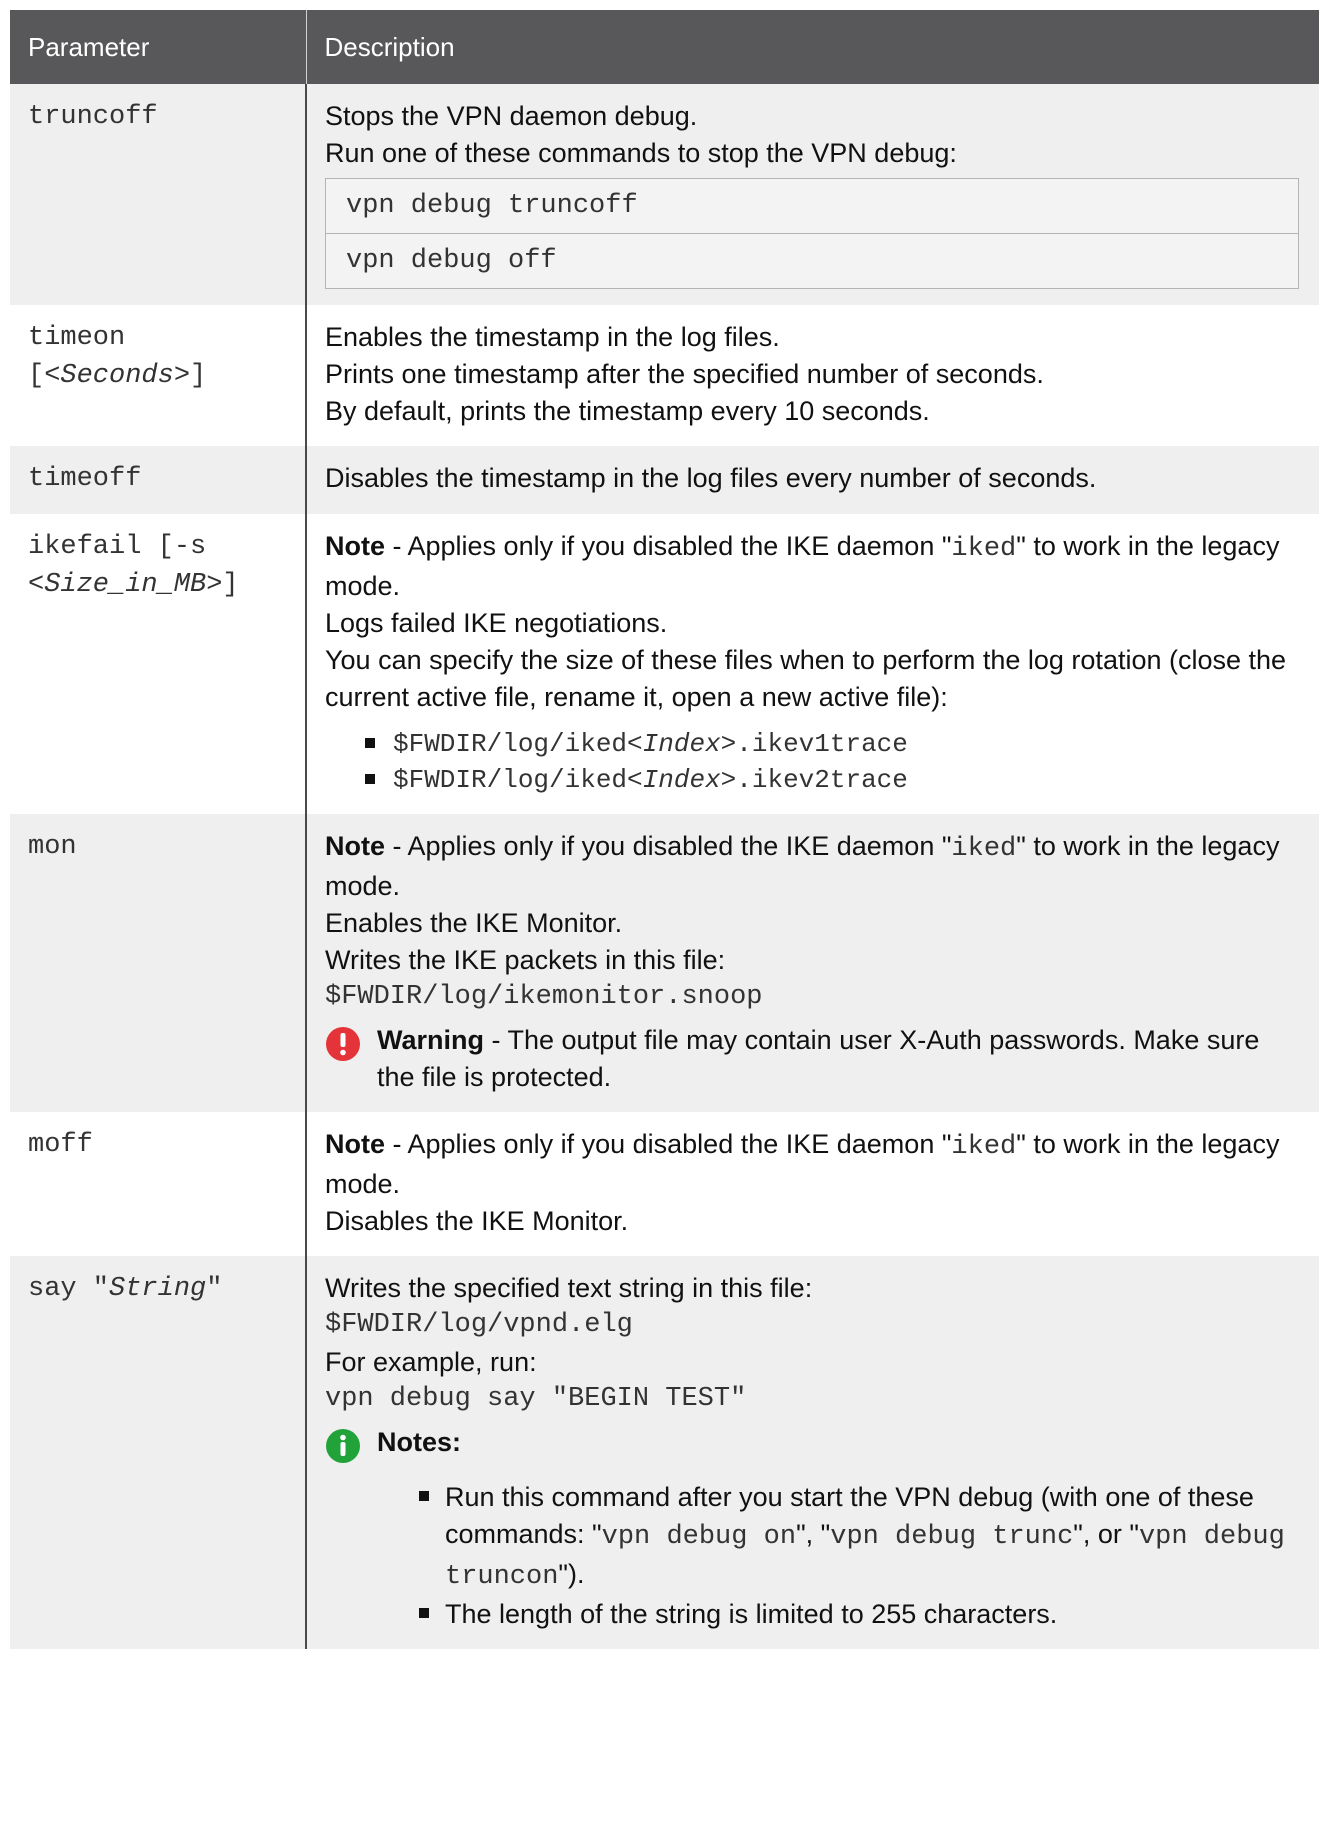 This screenshot has width=1319, height=1827. What do you see at coordinates (812, 47) in the screenshot?
I see `header-description: Description` at bounding box center [812, 47].